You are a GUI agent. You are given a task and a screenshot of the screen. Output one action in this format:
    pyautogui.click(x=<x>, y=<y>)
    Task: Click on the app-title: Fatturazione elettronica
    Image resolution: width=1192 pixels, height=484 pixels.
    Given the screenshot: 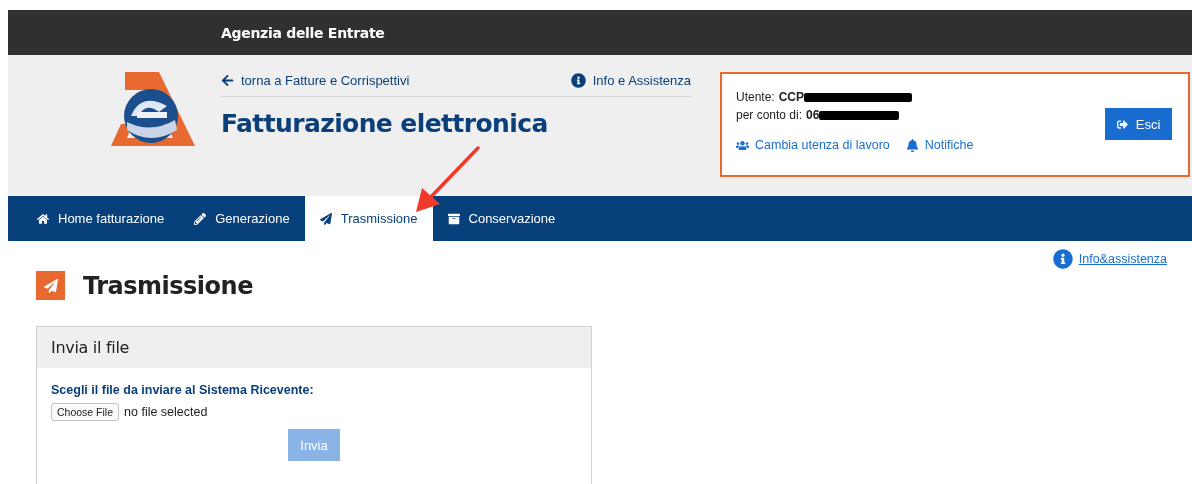 What is the action you would take?
    pyautogui.click(x=385, y=123)
    